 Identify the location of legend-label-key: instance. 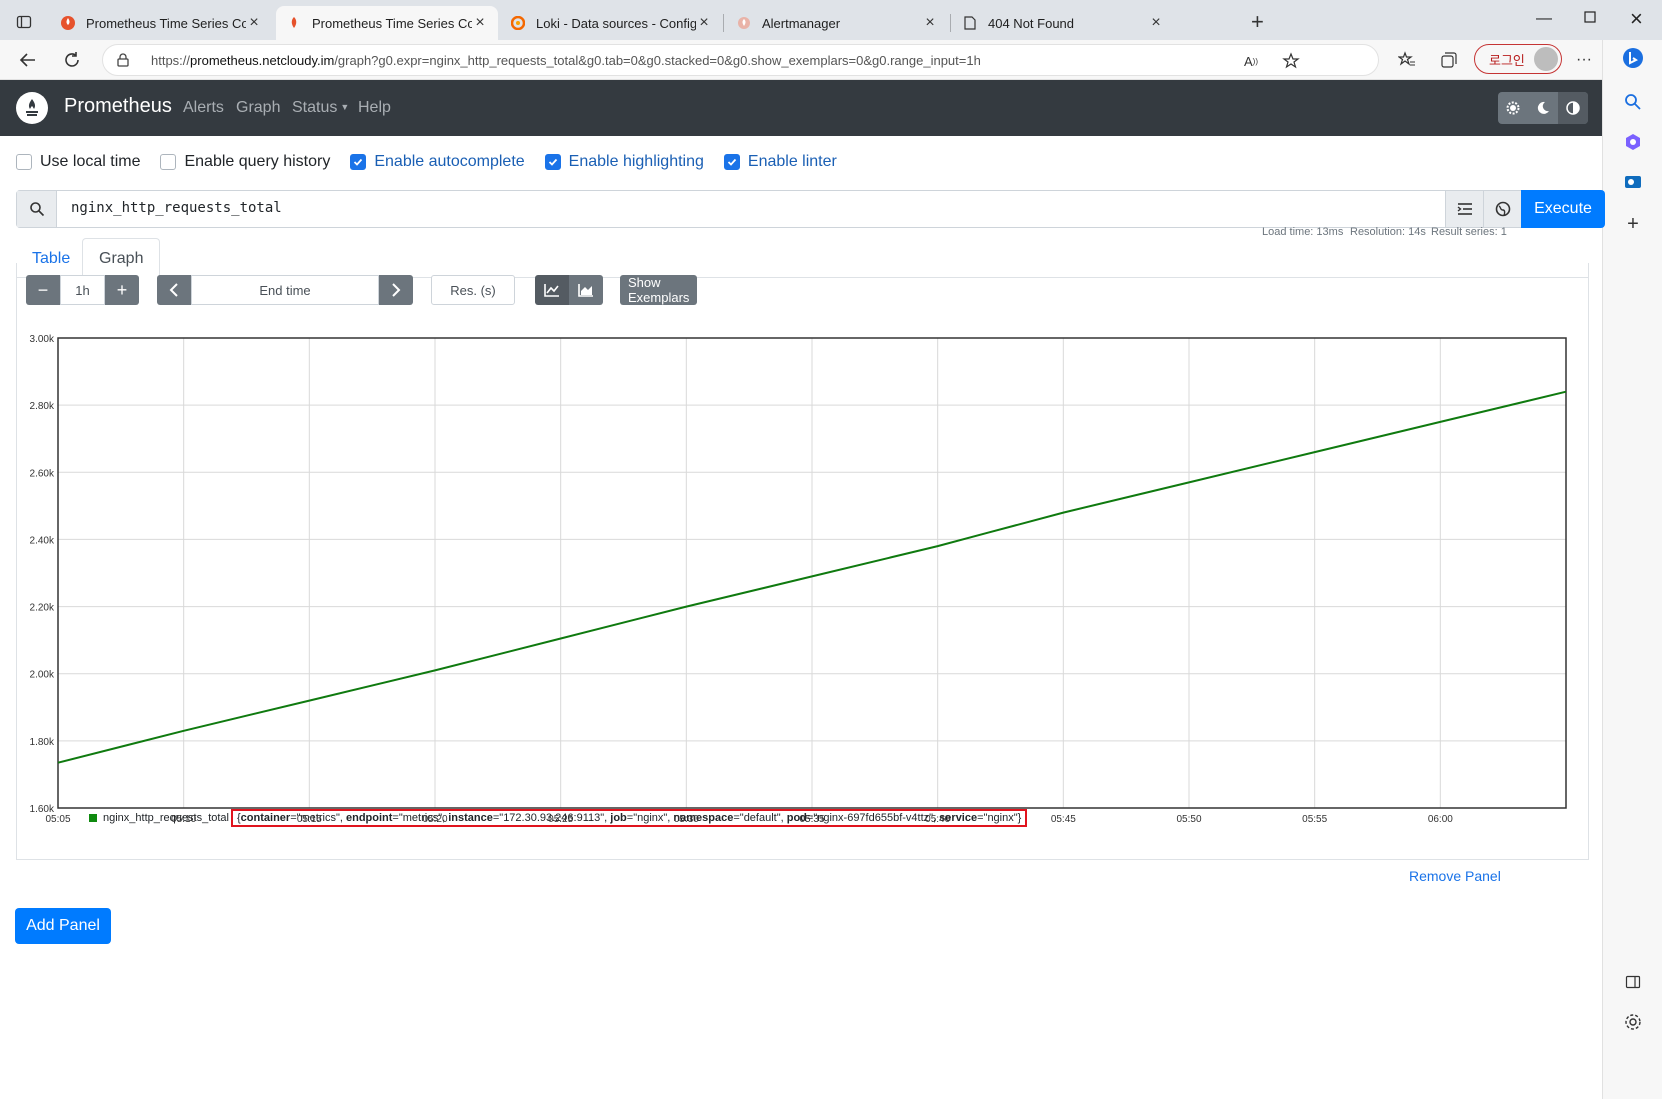
(470, 818).